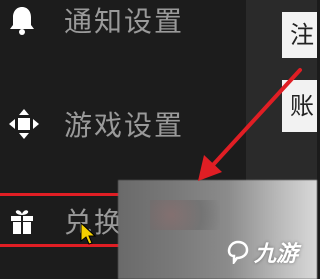 Image resolution: width=320 pixels, height=279 pixels. I want to click on mouse-cursor-icon, so click(89, 235).